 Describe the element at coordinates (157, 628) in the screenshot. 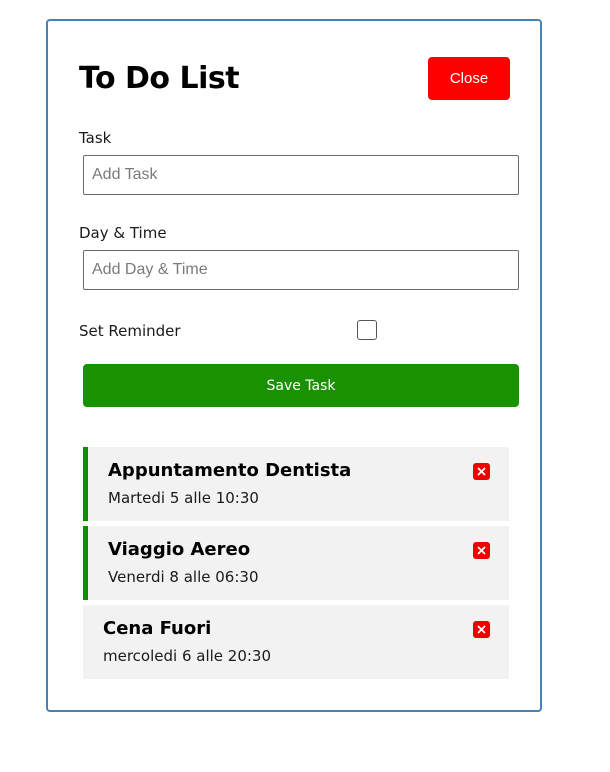

I see `task-title: Cena Fuori` at that location.